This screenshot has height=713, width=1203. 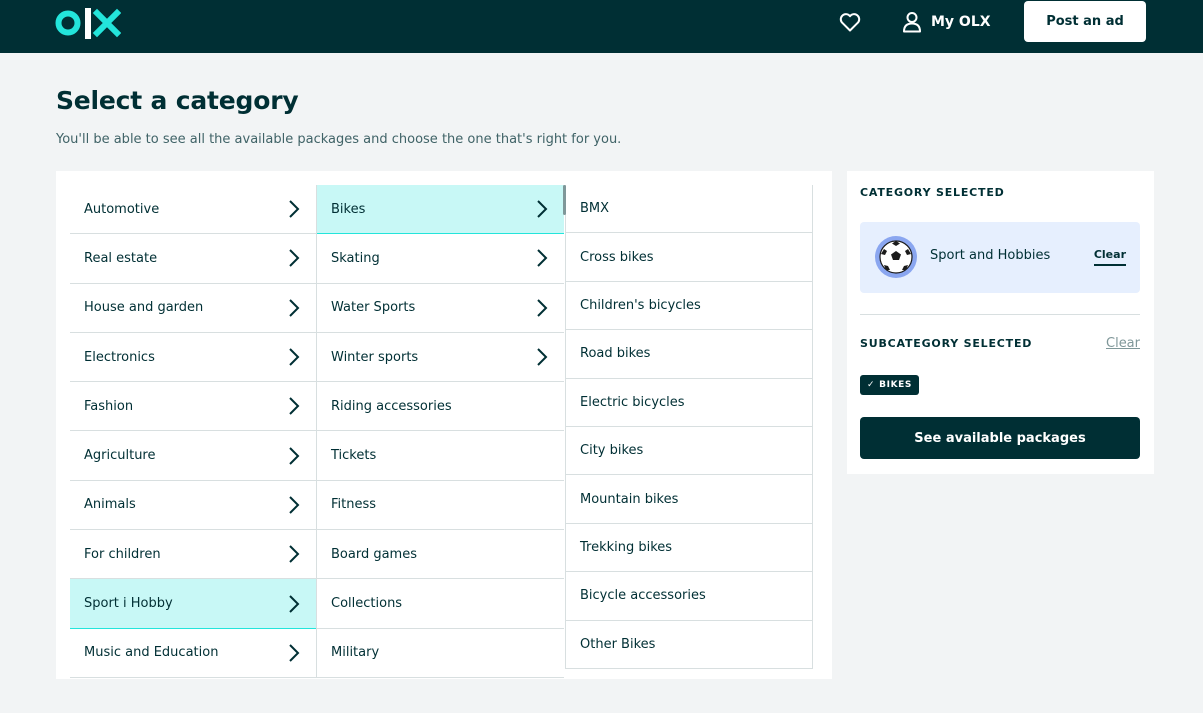 I want to click on subcategory-item: Winter sports, so click(x=440, y=358).